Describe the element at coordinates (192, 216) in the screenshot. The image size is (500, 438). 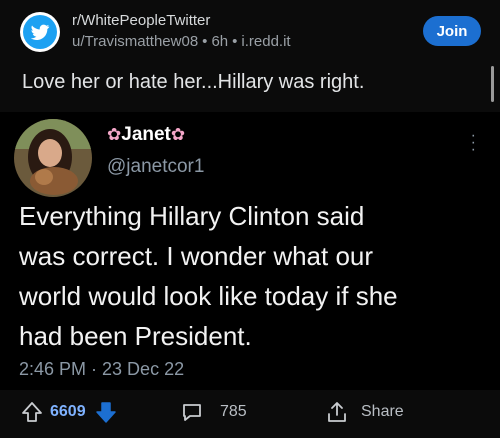
I see `tweet-text-line: Everything Hillary Clinton said` at that location.